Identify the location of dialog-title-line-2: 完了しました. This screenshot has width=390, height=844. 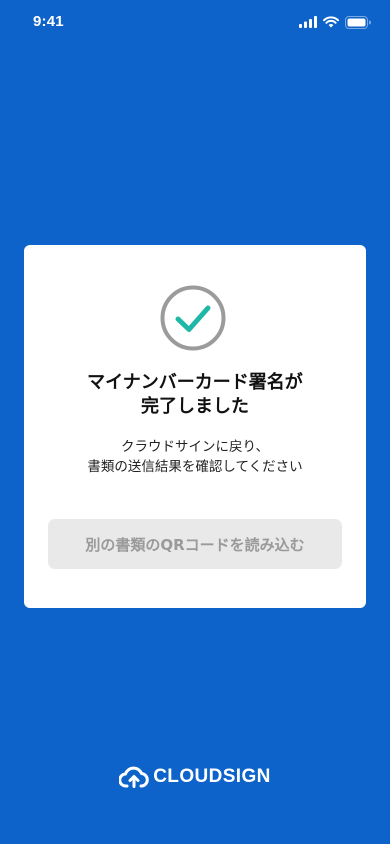
(195, 406).